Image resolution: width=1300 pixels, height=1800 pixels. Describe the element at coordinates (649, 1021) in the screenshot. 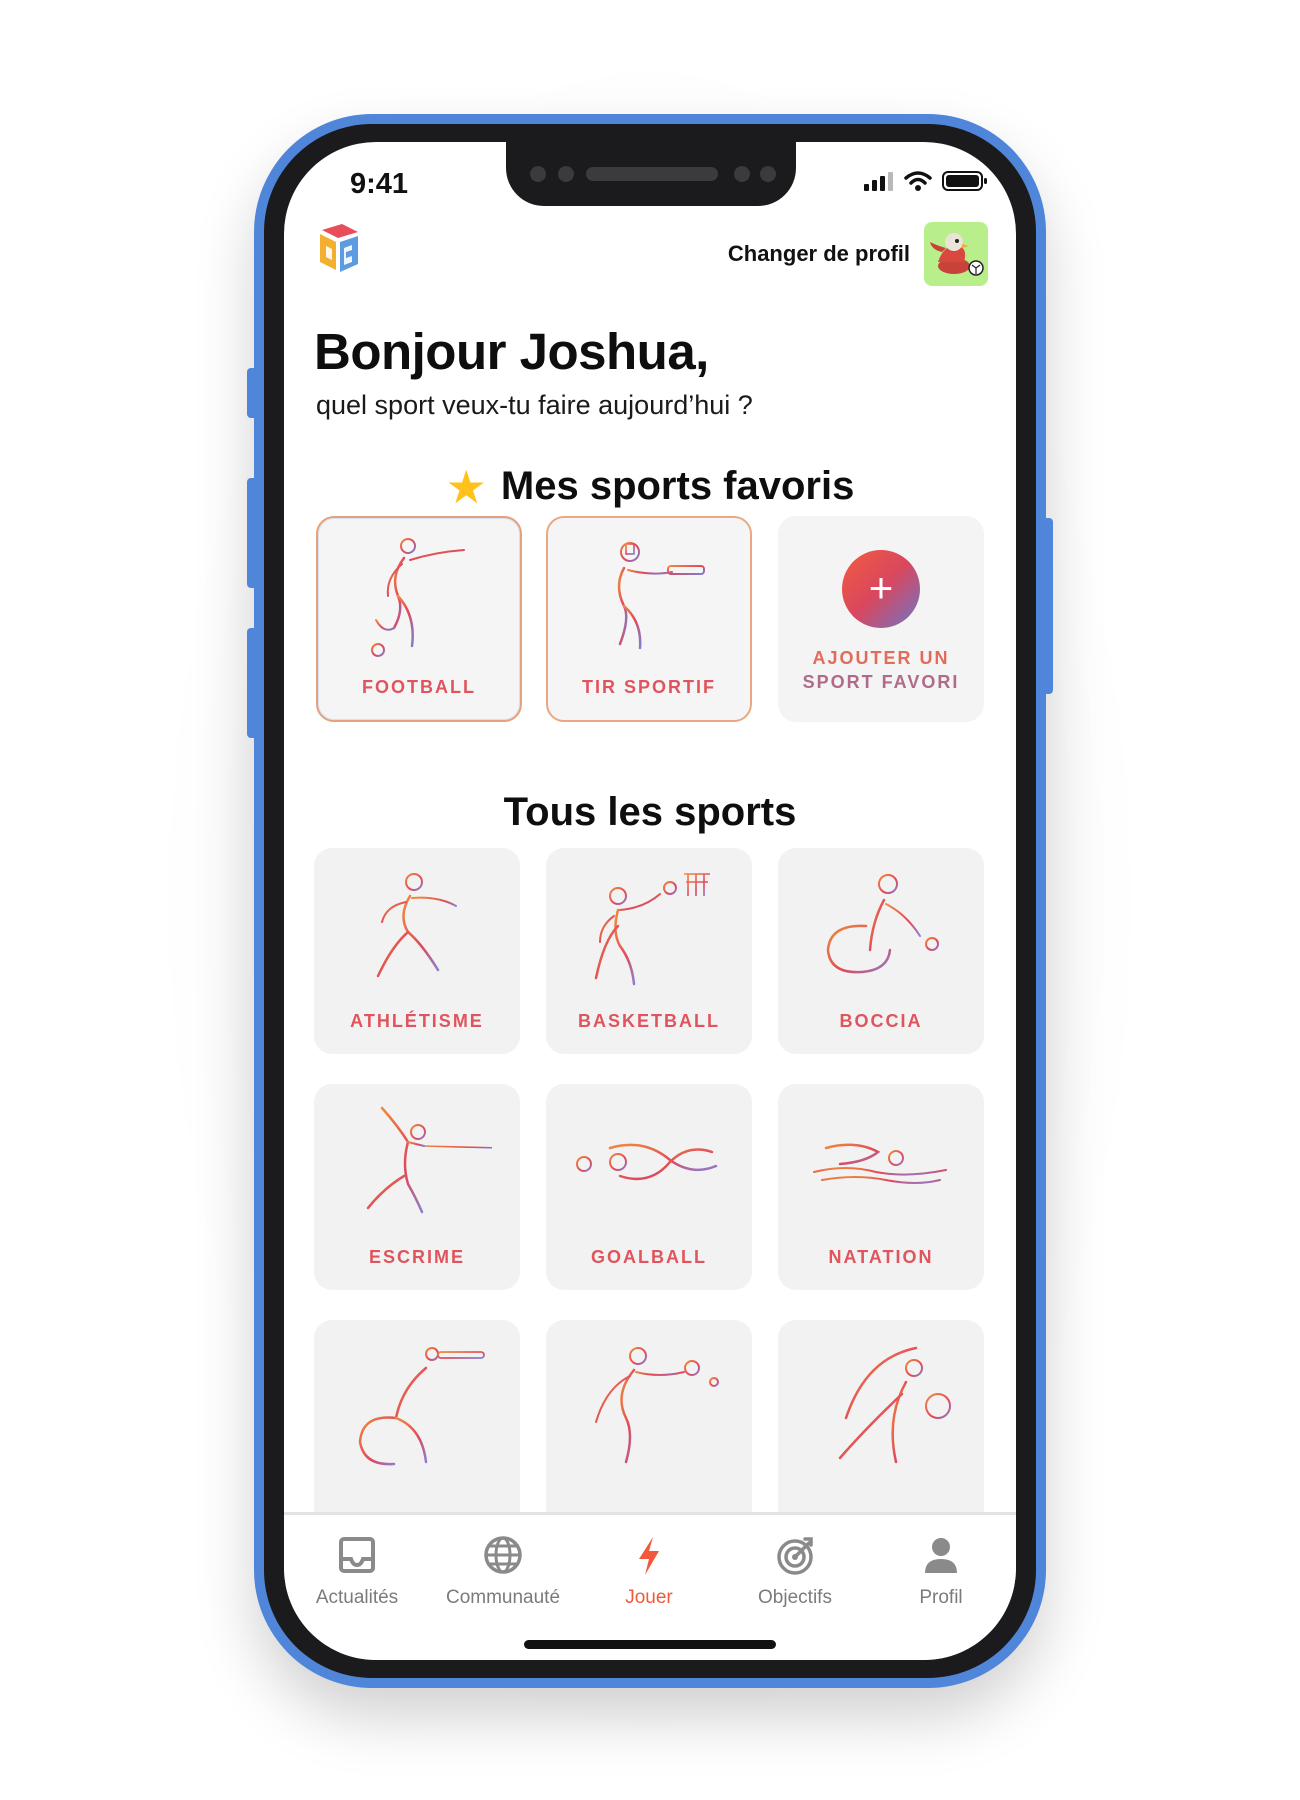

I see `sport-label: BASKETBALL` at that location.